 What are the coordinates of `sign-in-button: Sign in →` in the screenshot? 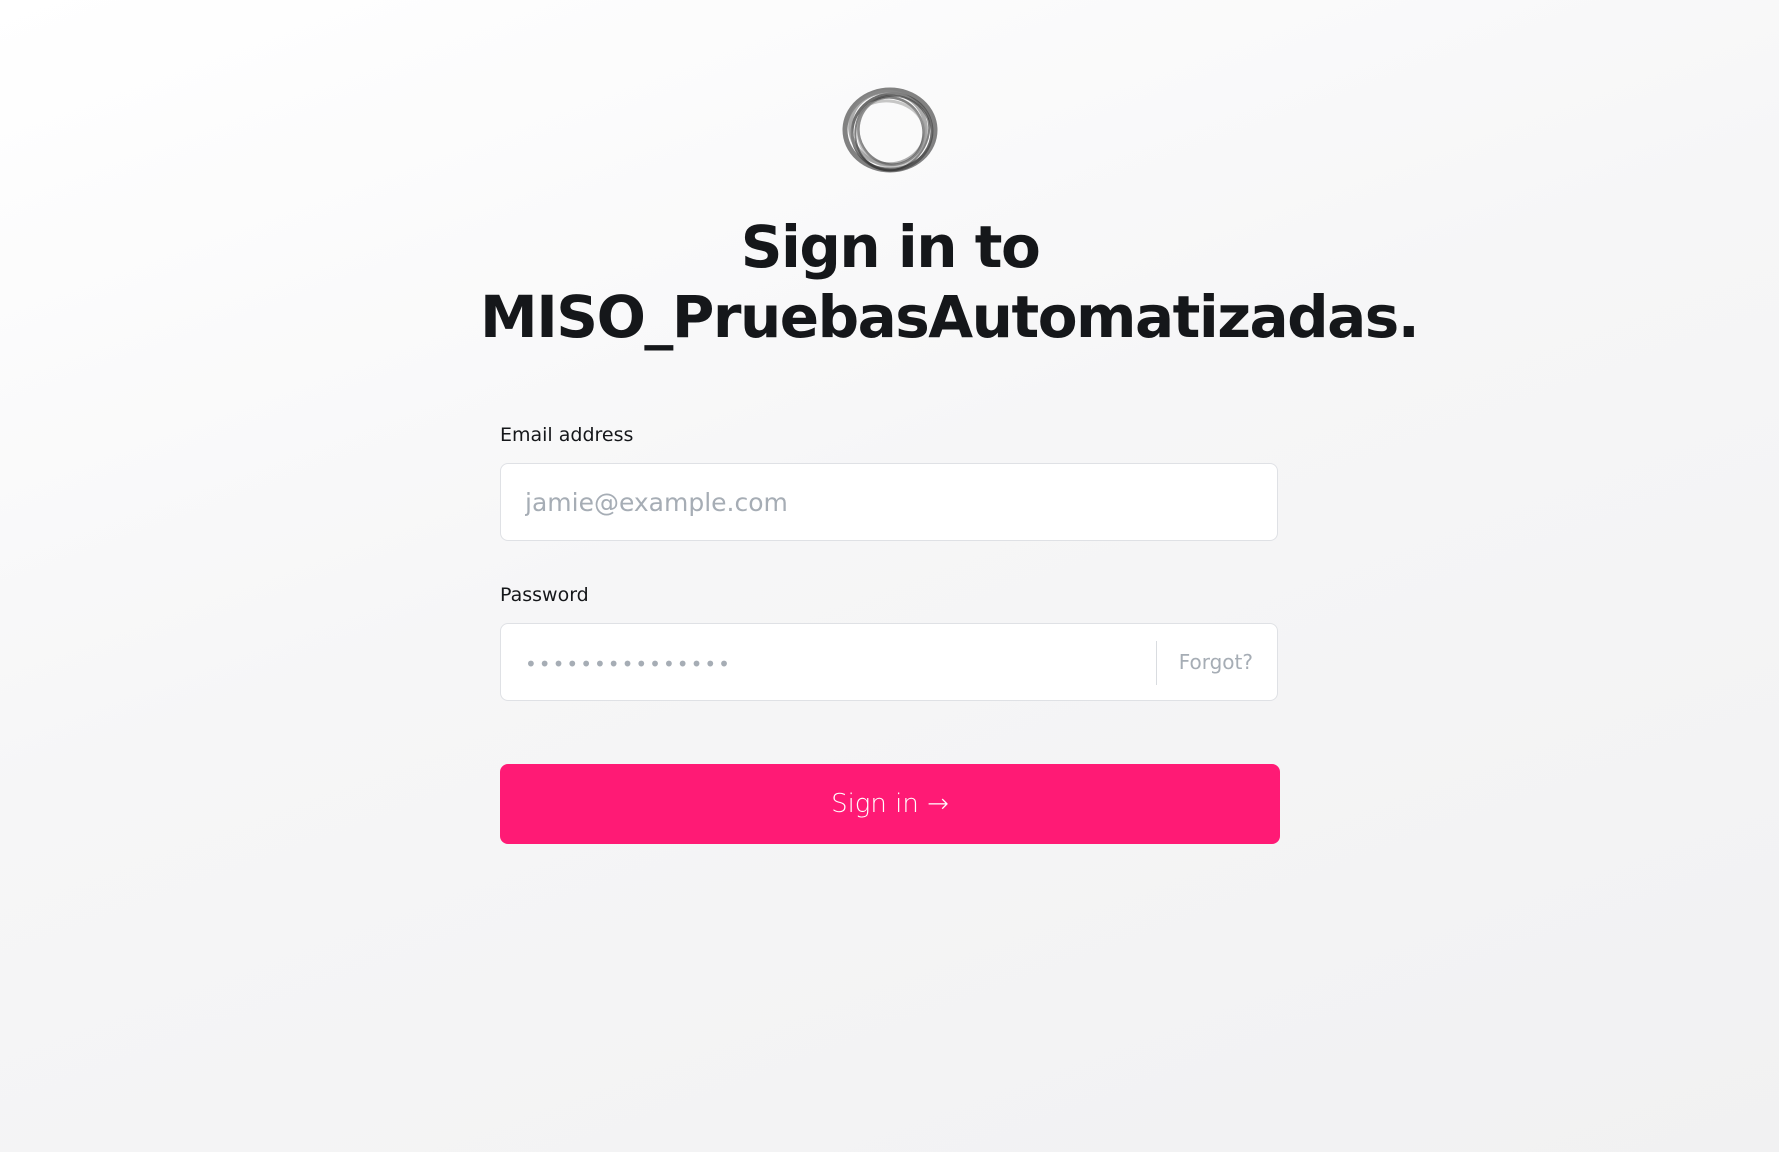 It's located at (890, 804).